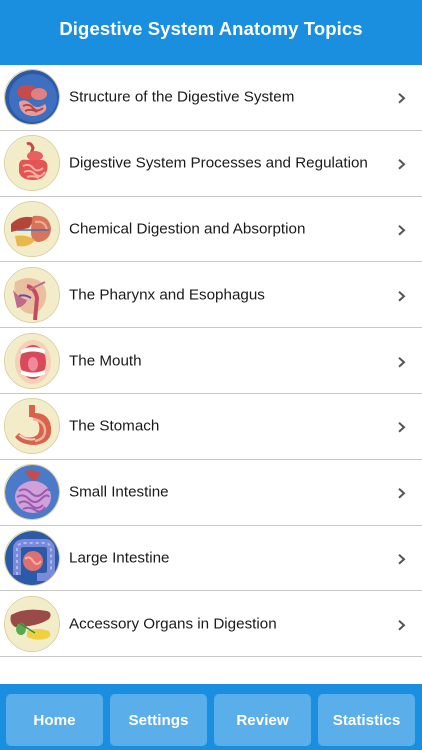 The width and height of the screenshot is (422, 750). I want to click on stomach-icon, so click(32, 426).